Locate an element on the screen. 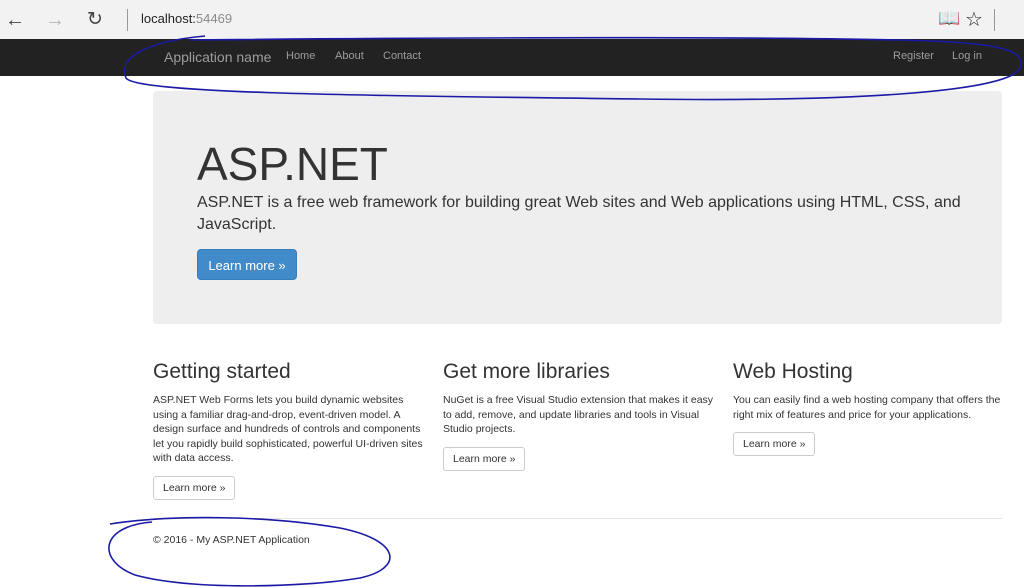 The image size is (1024, 587). column-title: Get more libraries is located at coordinates (526, 371).